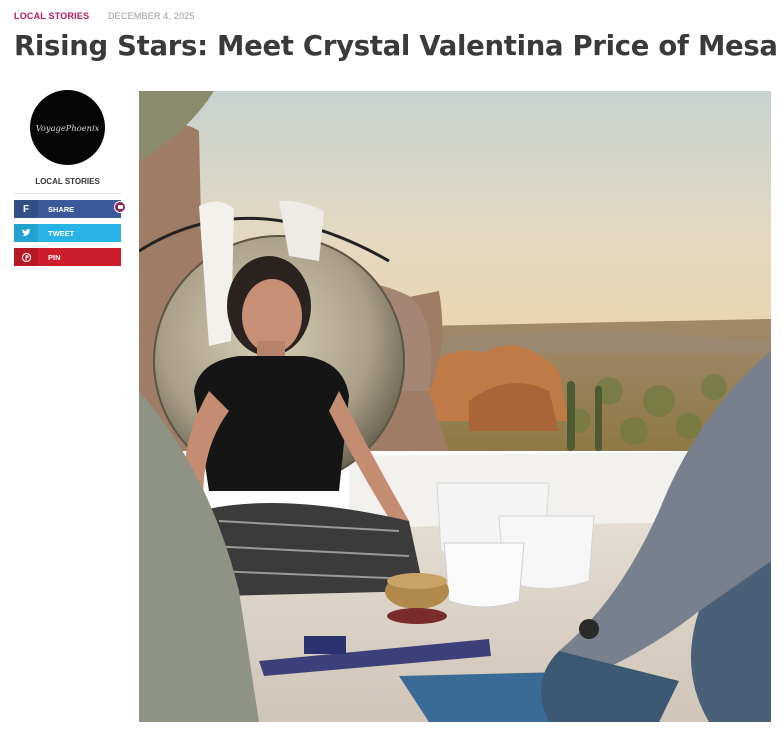 The width and height of the screenshot is (784, 735). I want to click on author-avatar: VoyagePhoenix, so click(67, 127).